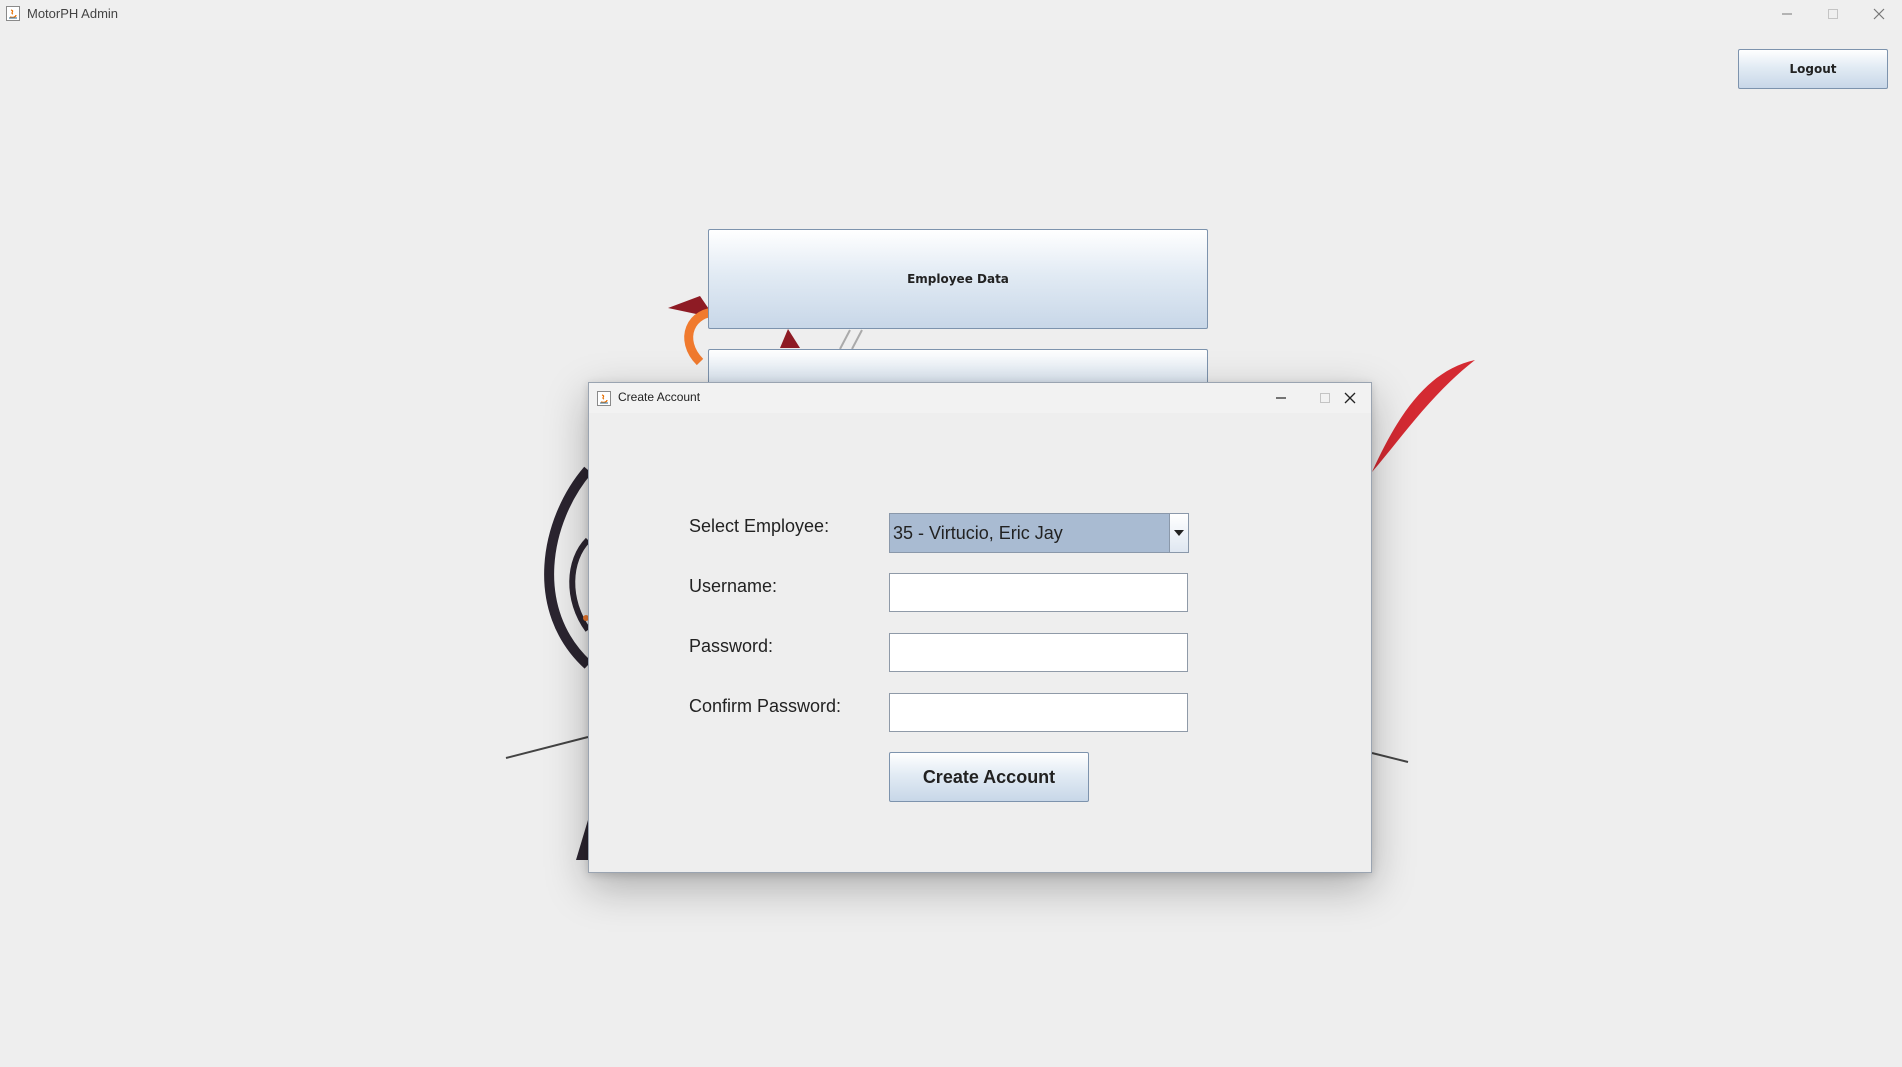 The height and width of the screenshot is (1067, 1902). I want to click on employee-select: 35 - Virtucio, Eric Jay, so click(1039, 533).